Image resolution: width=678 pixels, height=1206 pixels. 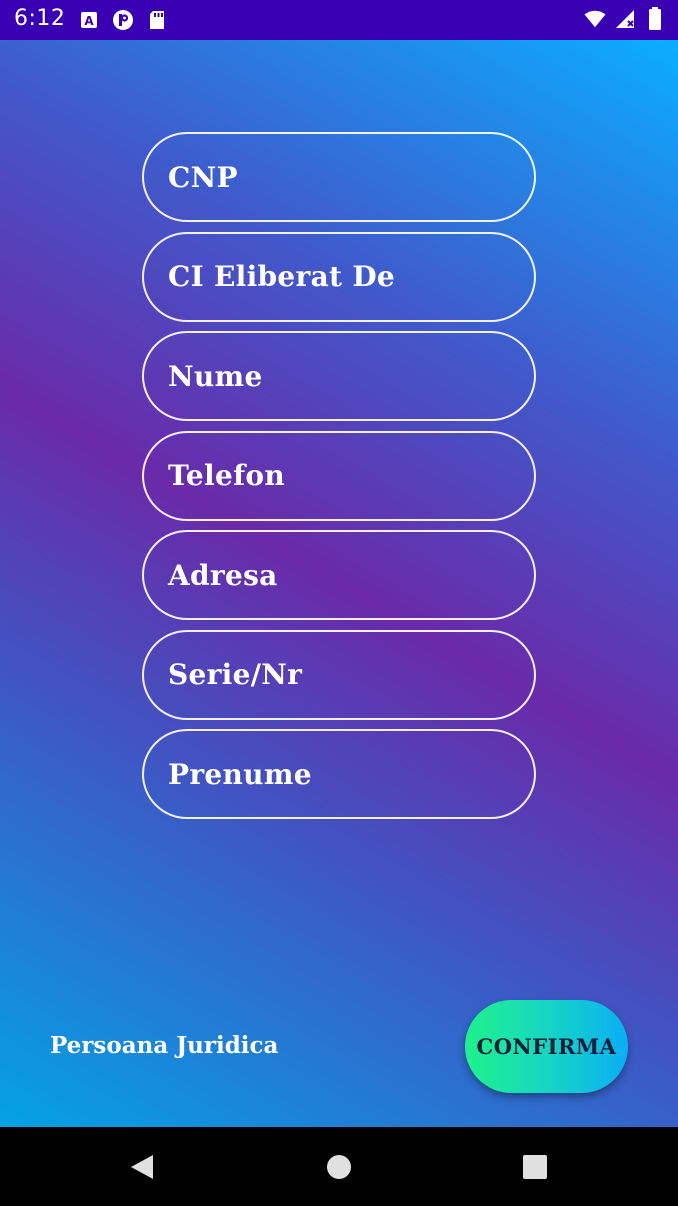 I want to click on ci-eliberat-de-field-label: CI Eliberat De, so click(x=282, y=276).